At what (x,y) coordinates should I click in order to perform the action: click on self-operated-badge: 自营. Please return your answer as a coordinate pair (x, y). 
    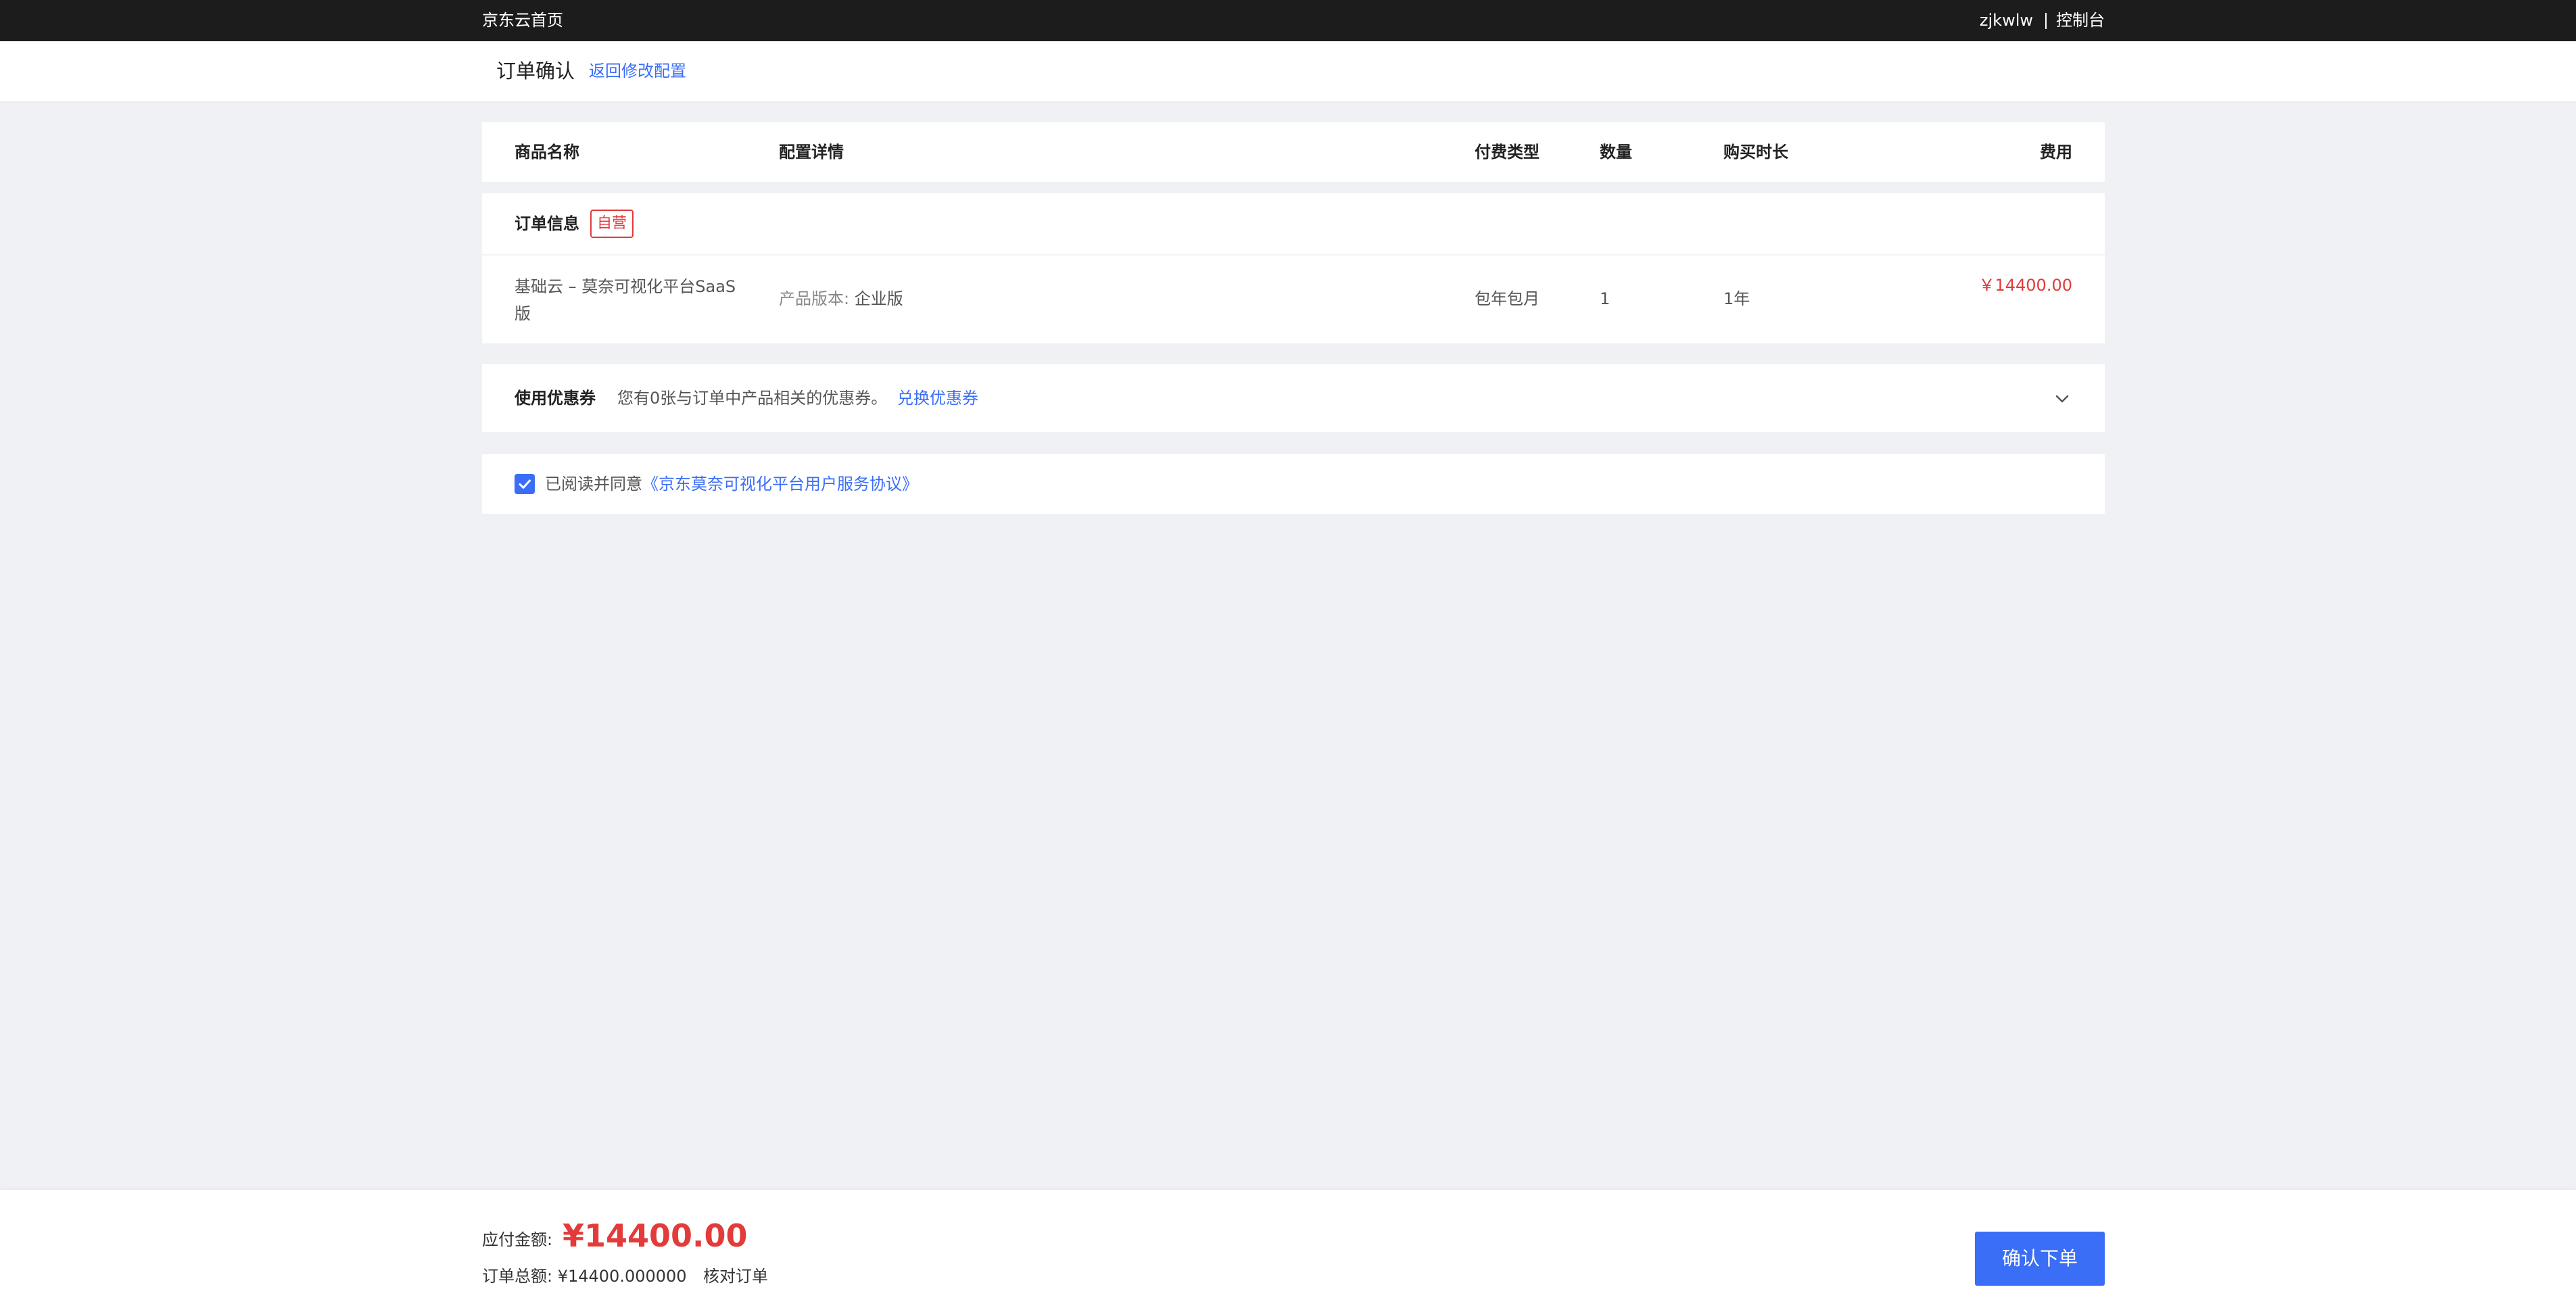
    Looking at the image, I should click on (612, 224).